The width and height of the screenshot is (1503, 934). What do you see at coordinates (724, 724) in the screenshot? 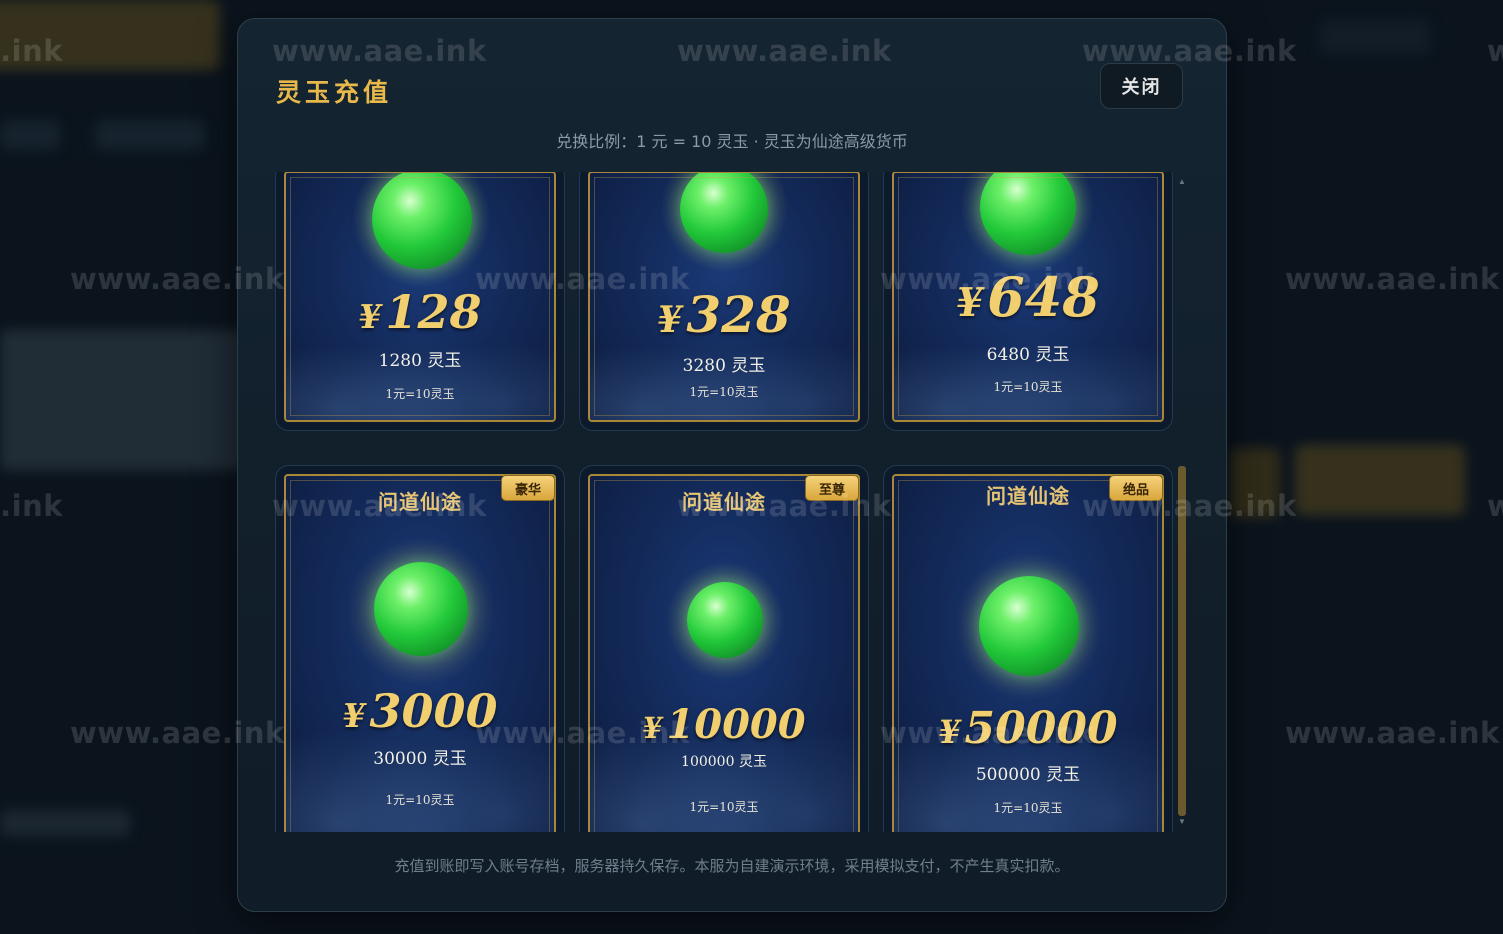
I see `package-price: ¥10000` at bounding box center [724, 724].